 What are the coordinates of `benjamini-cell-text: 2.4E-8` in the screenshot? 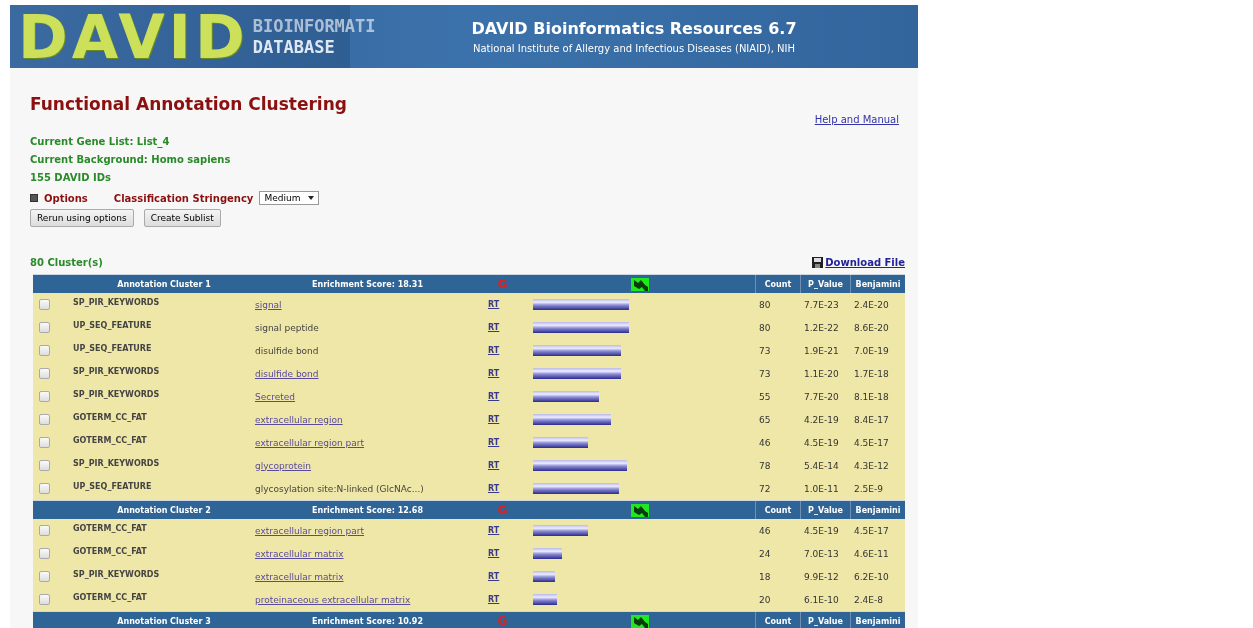 It's located at (868, 599).